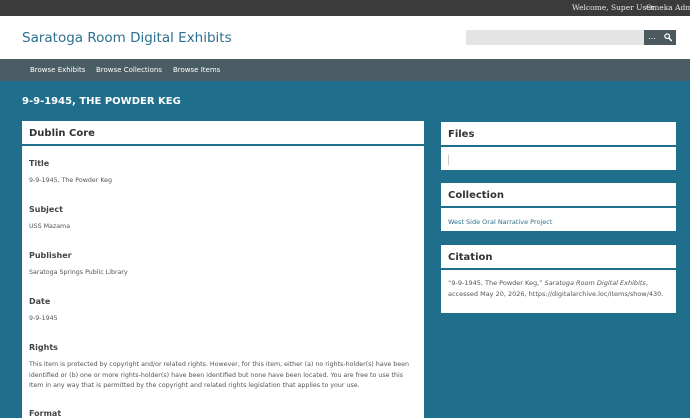  I want to click on search-icon, so click(668, 37).